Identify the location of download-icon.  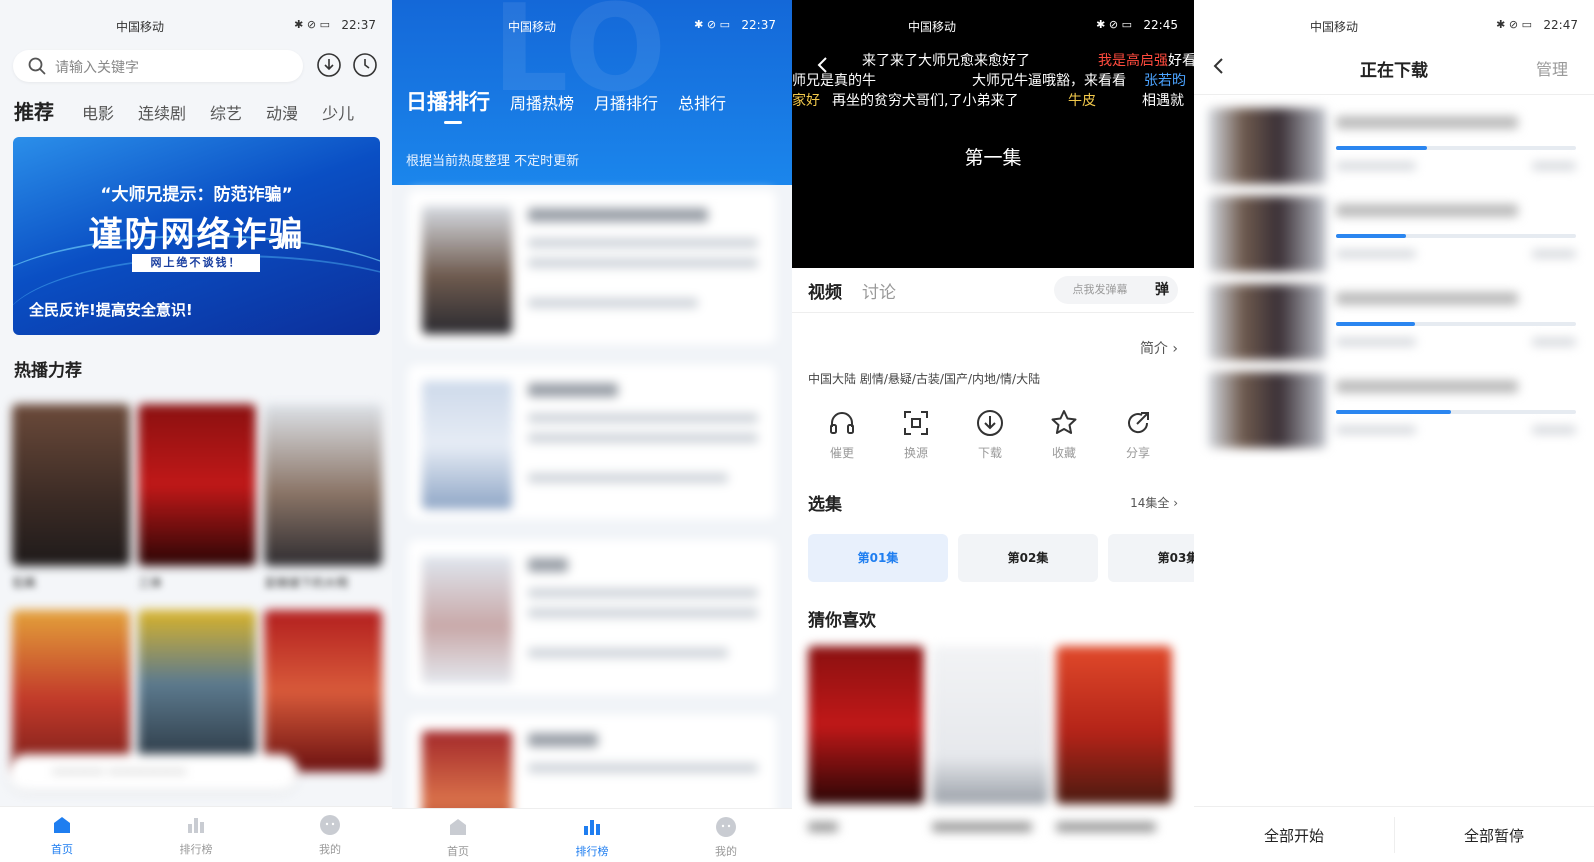
(329, 65).